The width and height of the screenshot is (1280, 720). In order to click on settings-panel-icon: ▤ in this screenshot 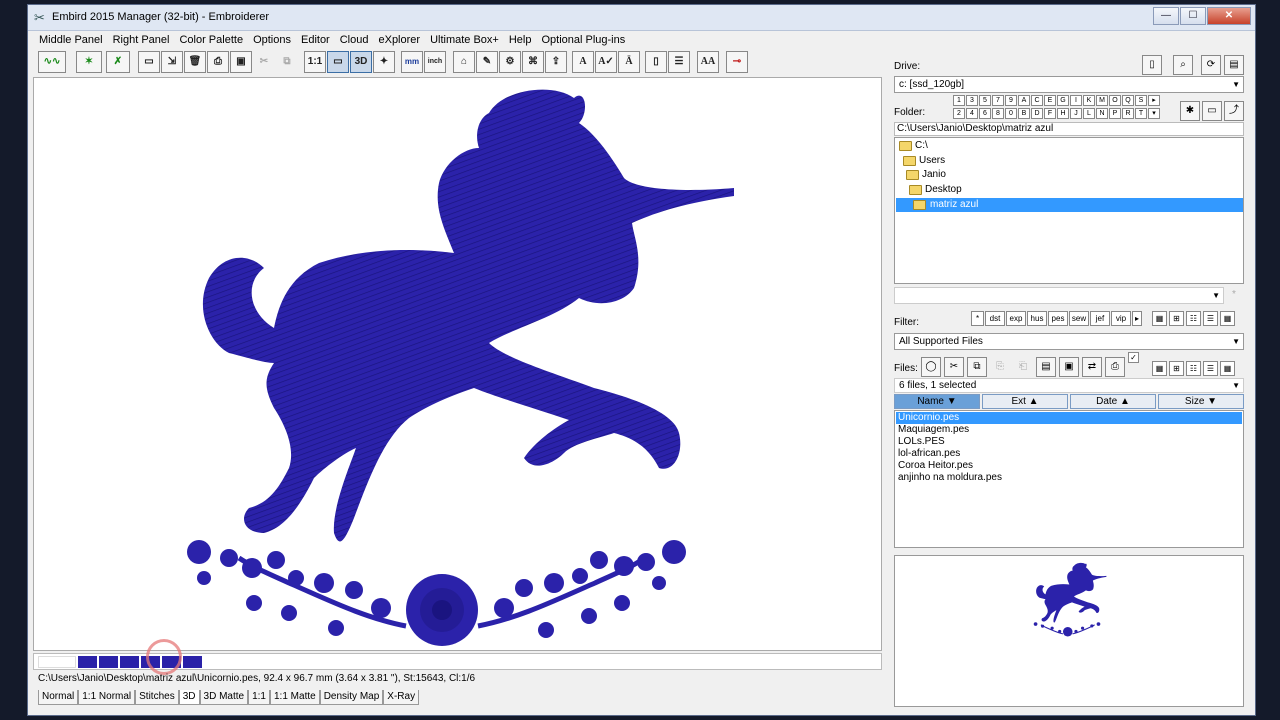, I will do `click(1234, 65)`.